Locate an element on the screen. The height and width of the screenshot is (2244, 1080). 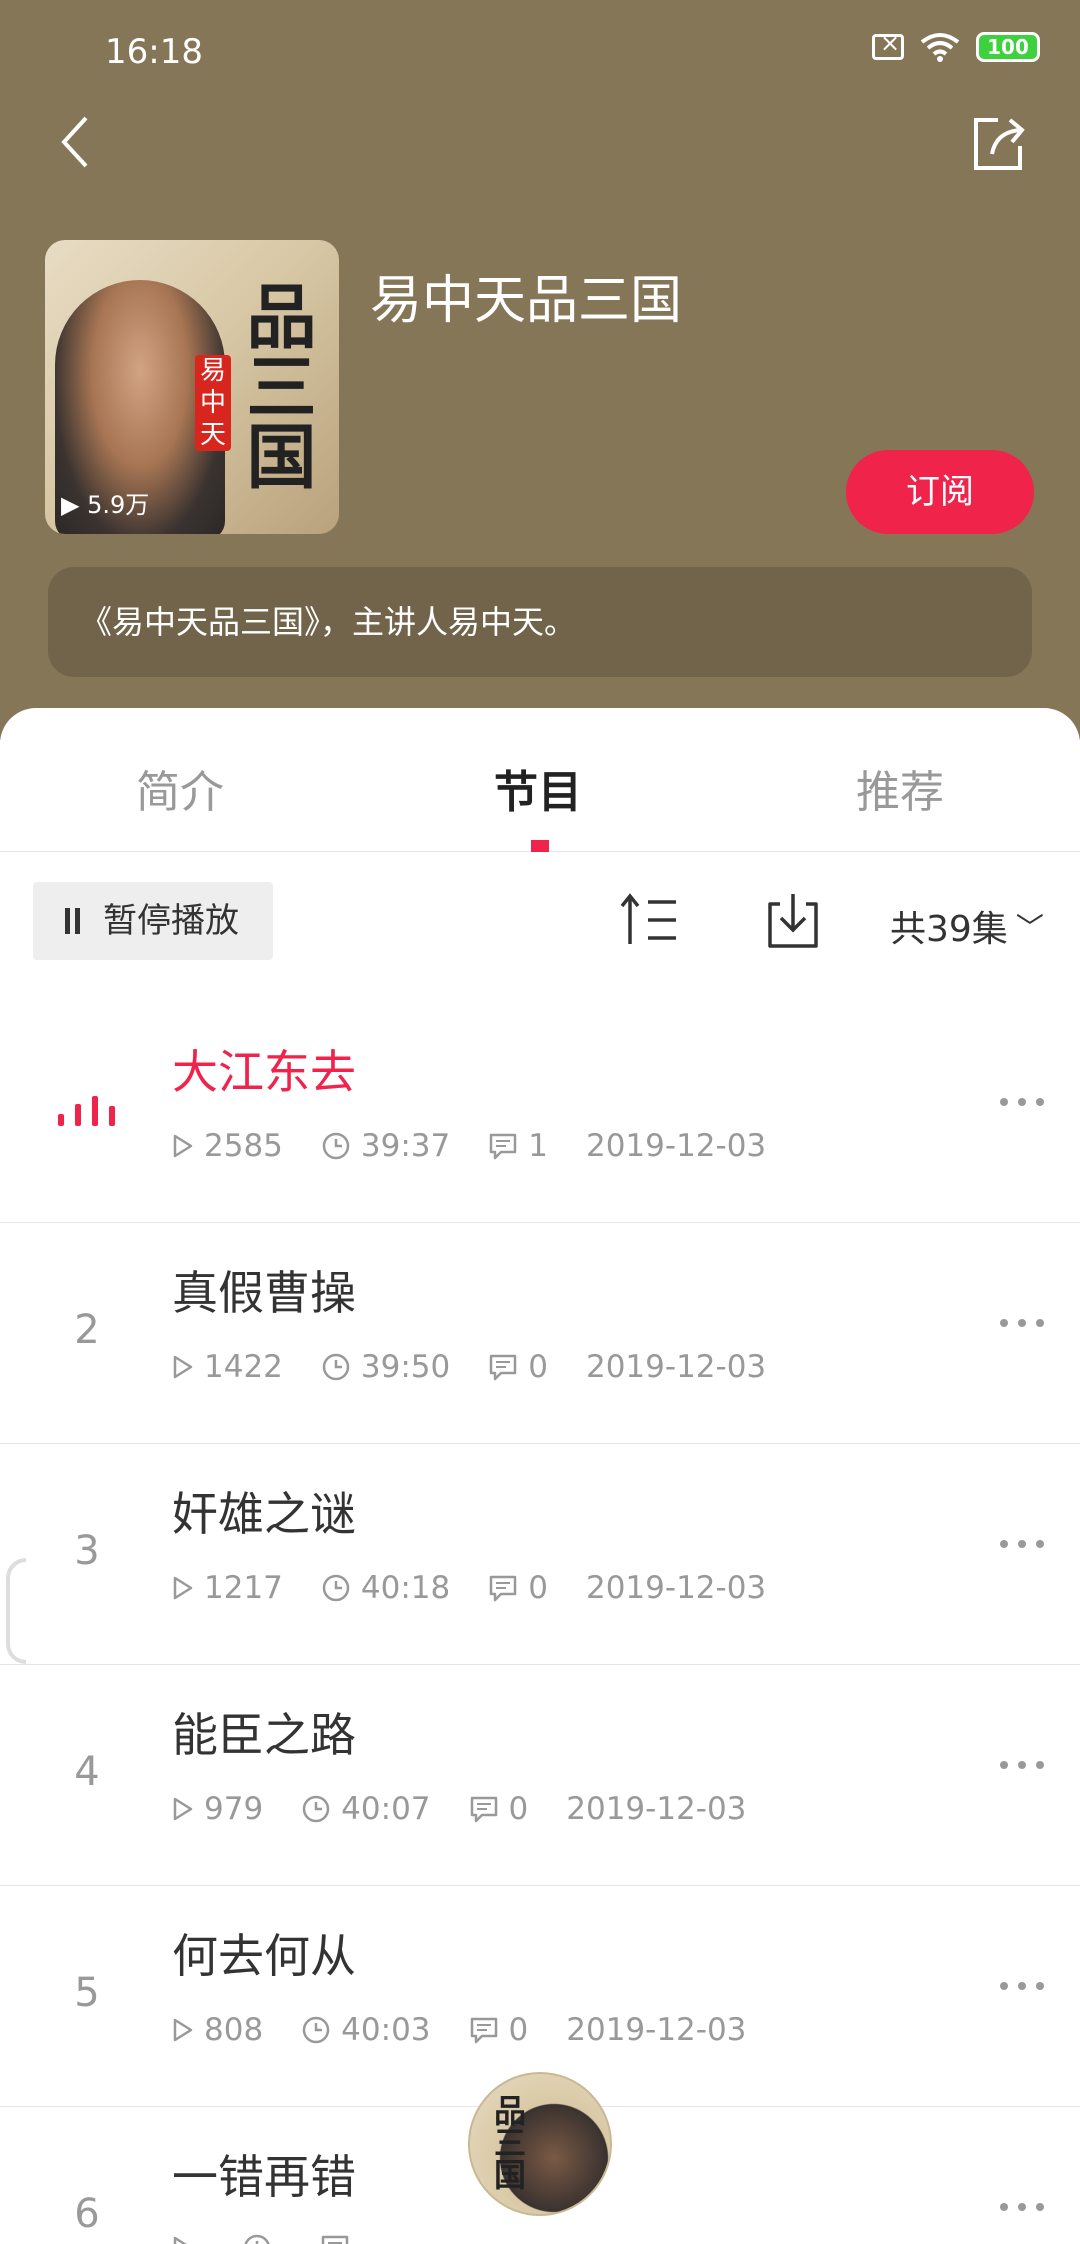
battery-icon: 100 is located at coordinates (1008, 47).